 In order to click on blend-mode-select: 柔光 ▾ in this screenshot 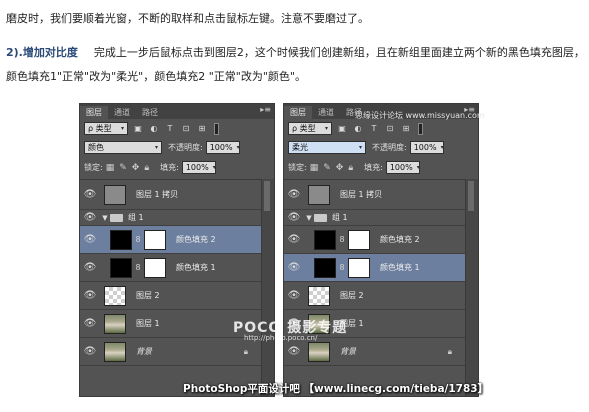, I will do `click(327, 147)`.